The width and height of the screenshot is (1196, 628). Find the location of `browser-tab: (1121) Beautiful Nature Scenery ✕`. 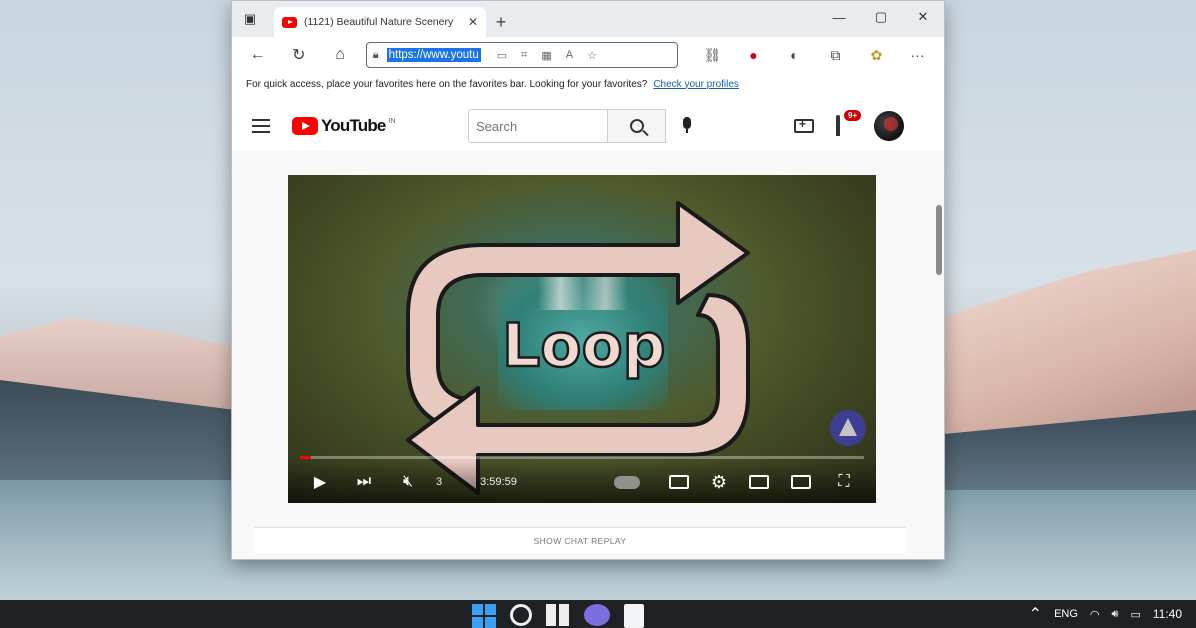

browser-tab: (1121) Beautiful Nature Scenery ✕ is located at coordinates (380, 22).